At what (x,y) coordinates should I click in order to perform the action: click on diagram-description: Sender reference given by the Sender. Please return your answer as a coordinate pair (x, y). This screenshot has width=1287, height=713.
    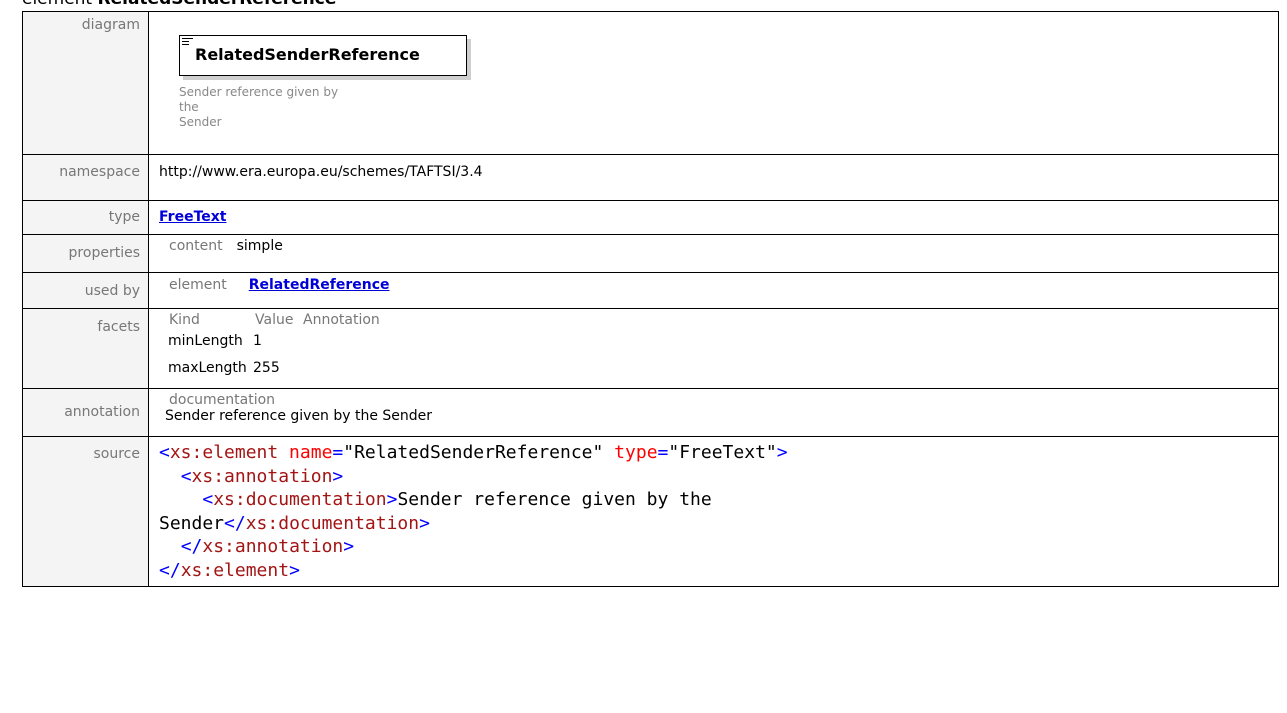
    Looking at the image, I should click on (269, 107).